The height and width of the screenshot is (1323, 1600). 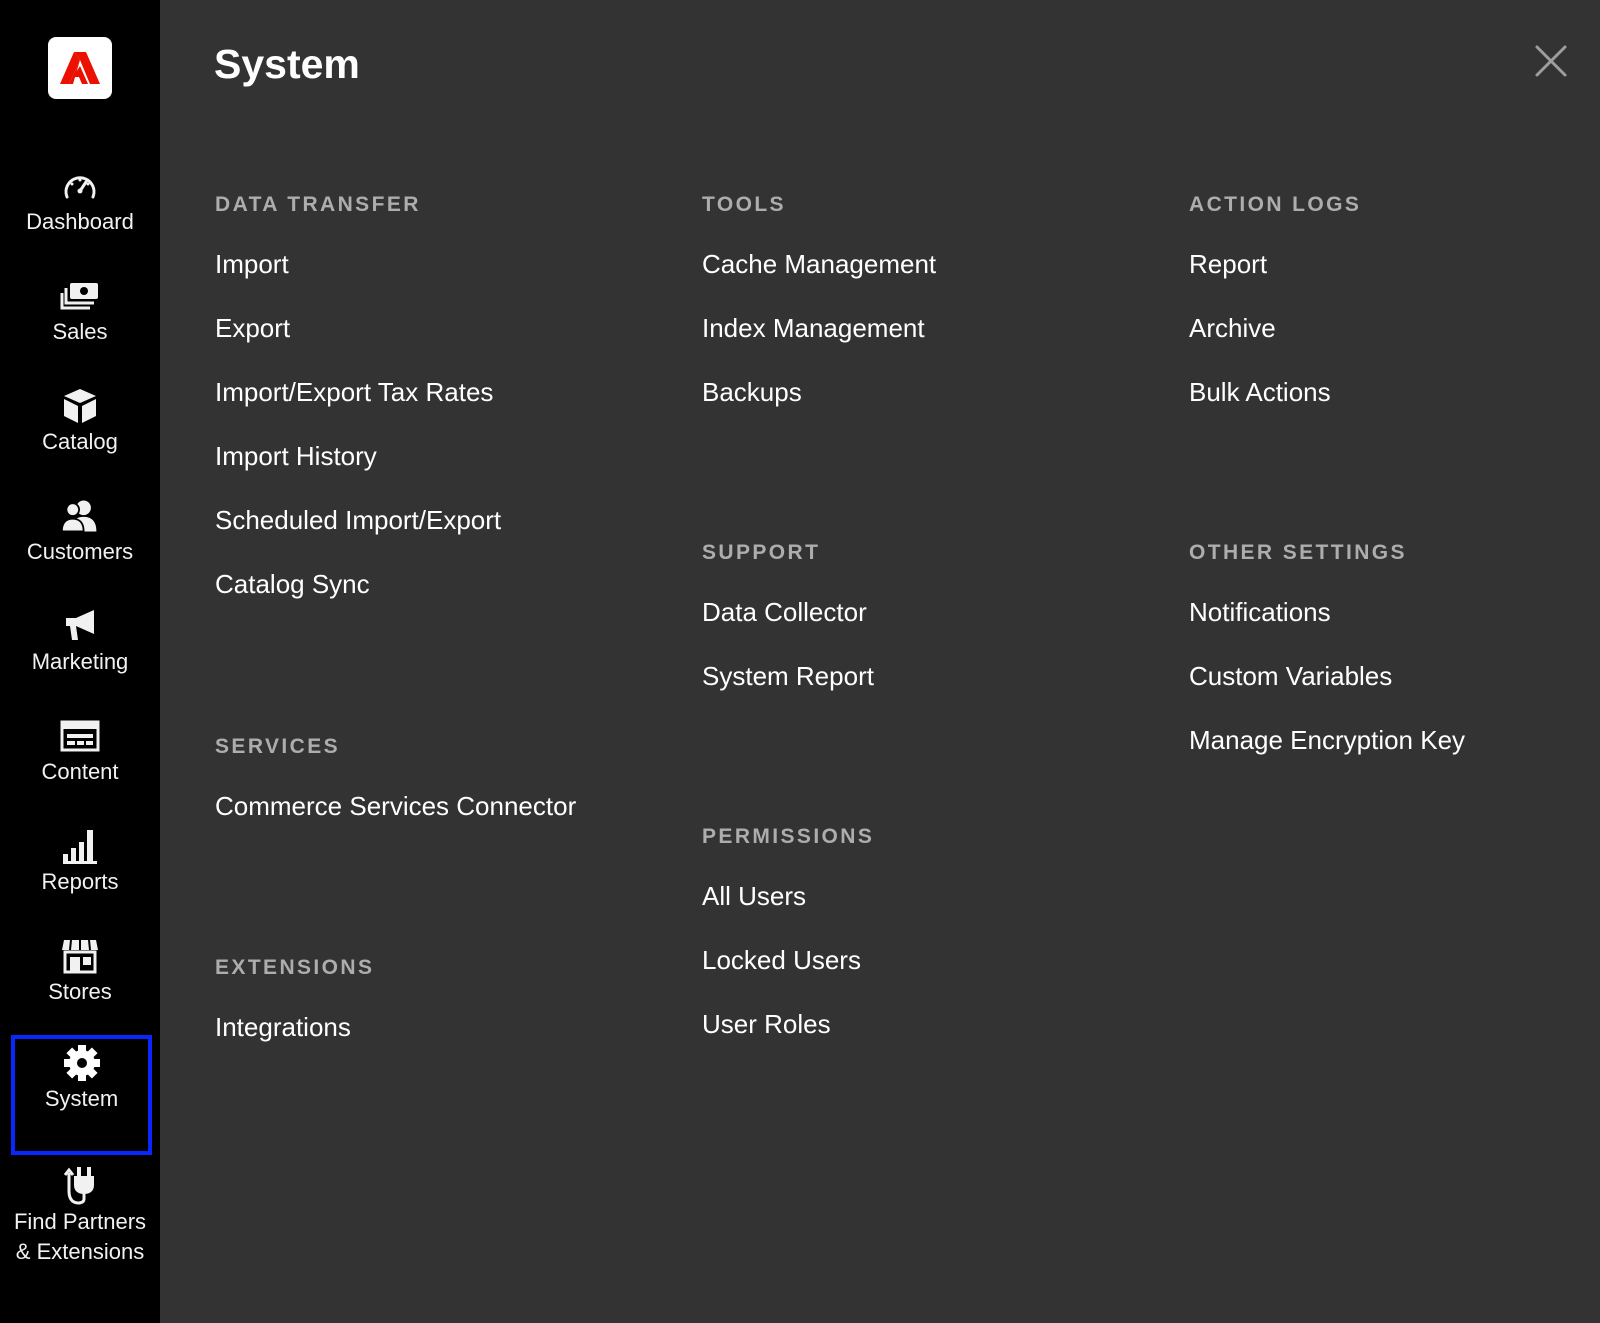 I want to click on catalog-box-icon, so click(x=80, y=406).